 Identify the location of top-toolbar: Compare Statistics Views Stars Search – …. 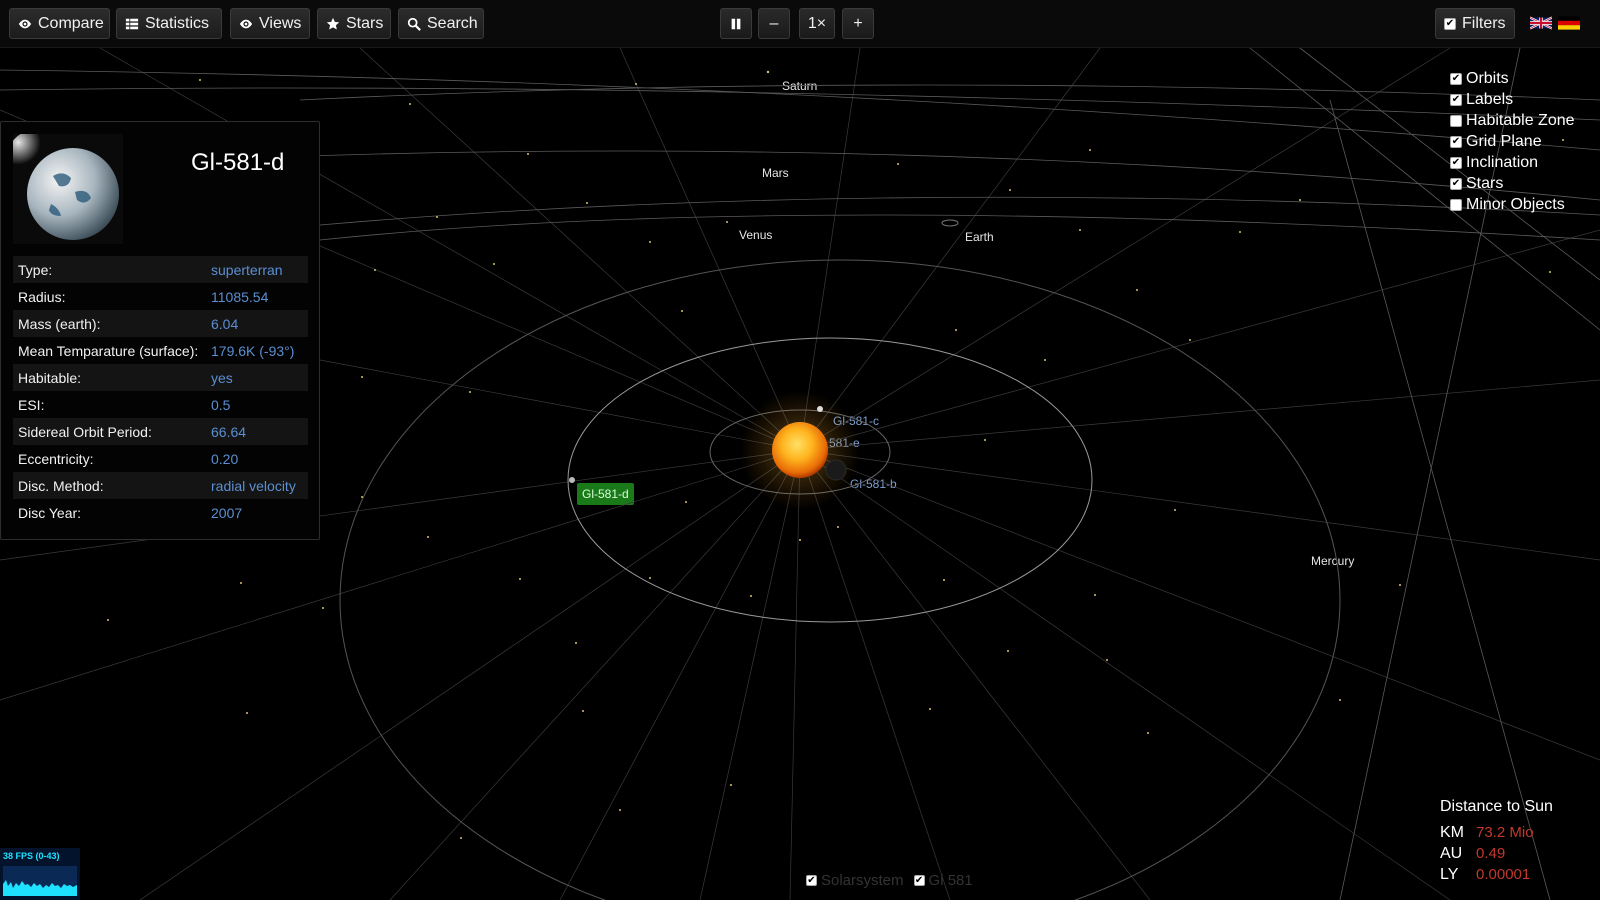
(800, 24).